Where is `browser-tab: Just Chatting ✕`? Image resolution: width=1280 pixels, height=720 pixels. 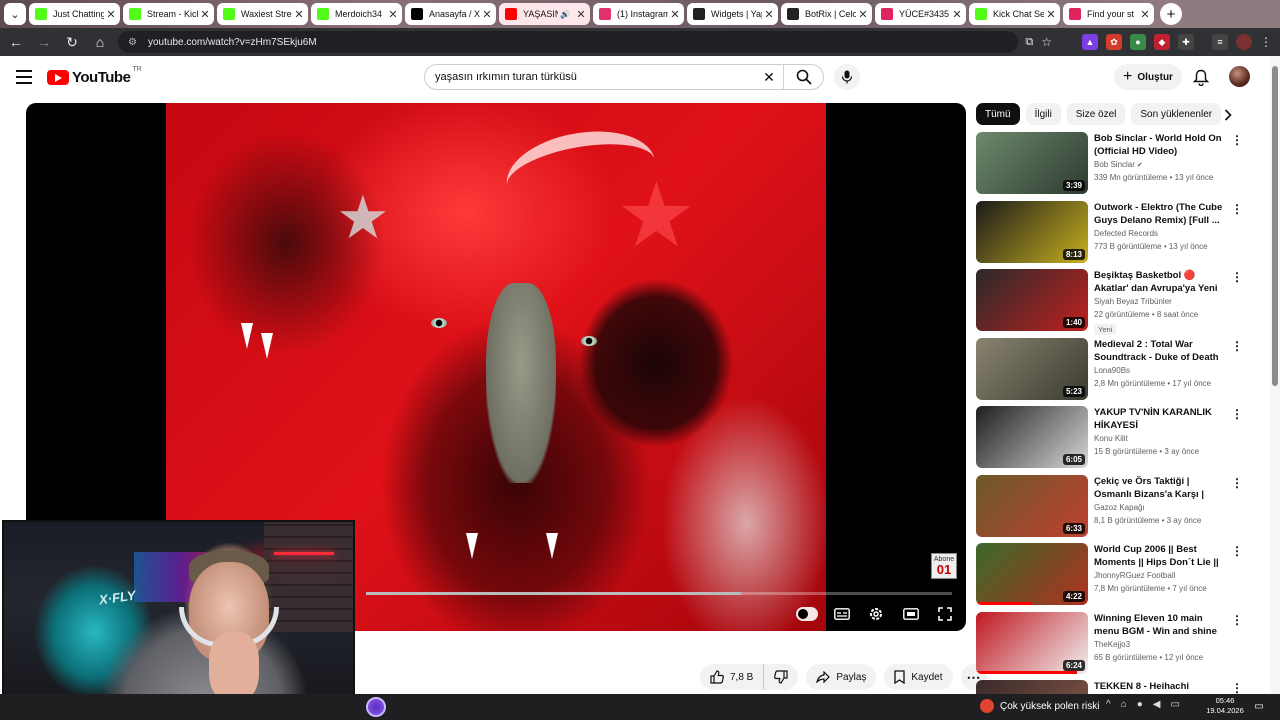
browser-tab: Just Chatting ✕ is located at coordinates (74, 14).